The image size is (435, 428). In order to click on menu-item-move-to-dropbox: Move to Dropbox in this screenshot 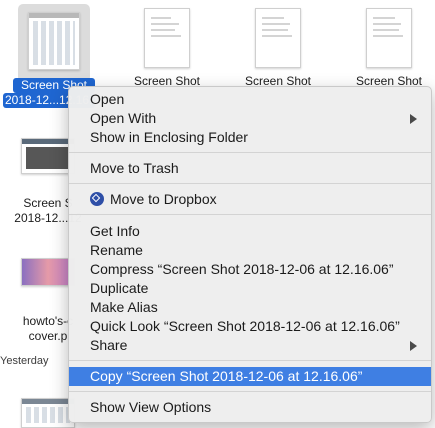, I will do `click(250, 199)`.